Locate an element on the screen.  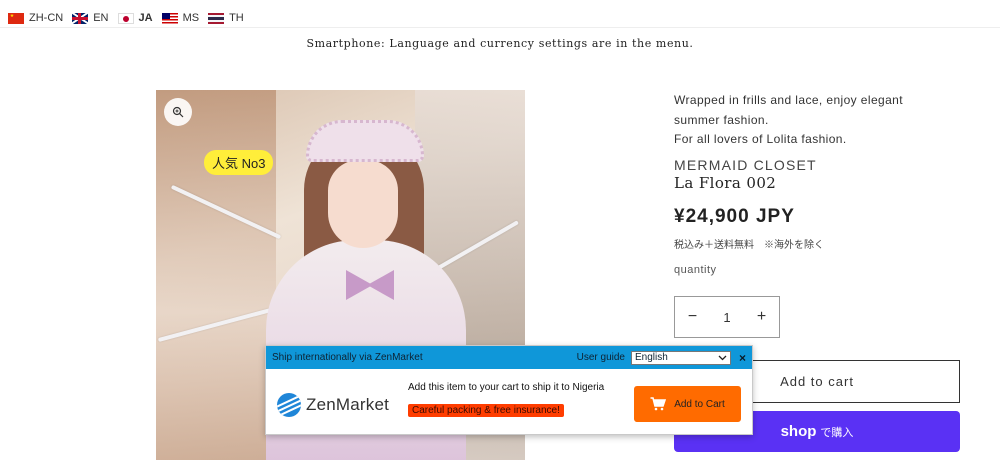
image-background-left is located at coordinates (216, 275).